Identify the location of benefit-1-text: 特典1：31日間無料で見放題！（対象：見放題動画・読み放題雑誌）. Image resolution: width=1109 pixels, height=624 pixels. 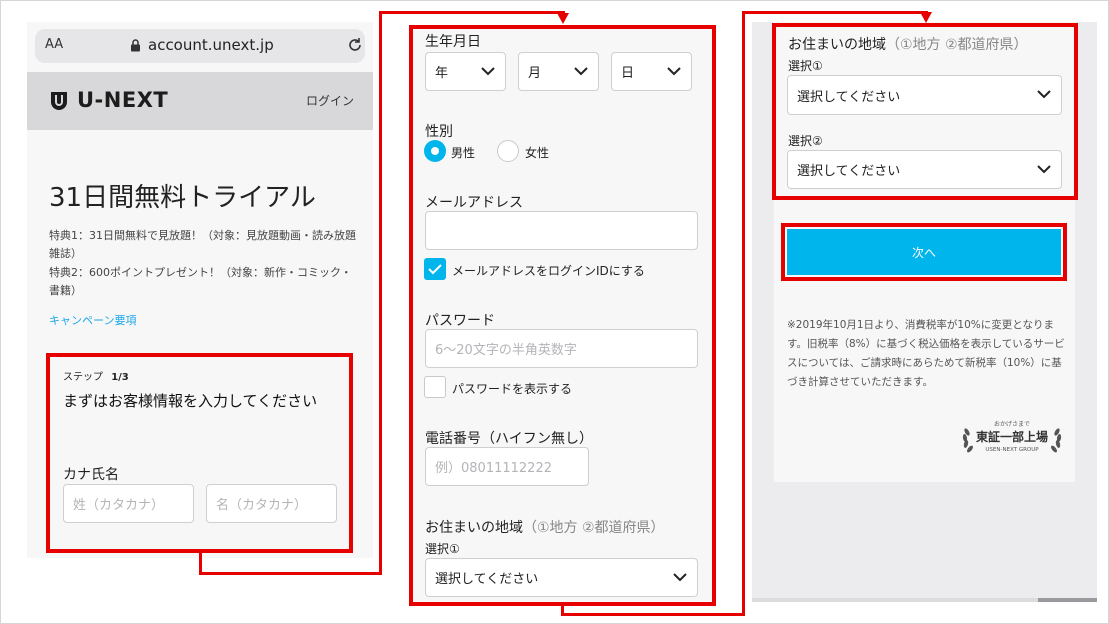
(202, 244).